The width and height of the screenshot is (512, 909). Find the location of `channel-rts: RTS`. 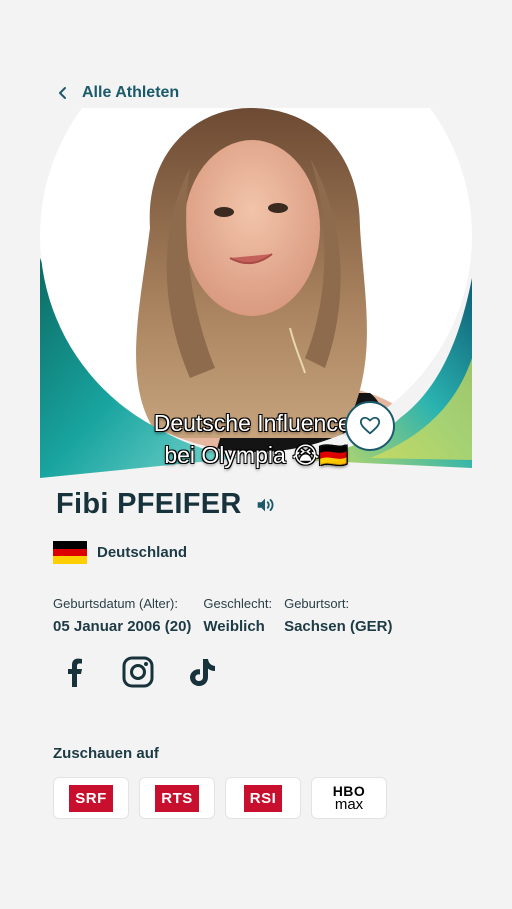

channel-rts: RTS is located at coordinates (177, 798).